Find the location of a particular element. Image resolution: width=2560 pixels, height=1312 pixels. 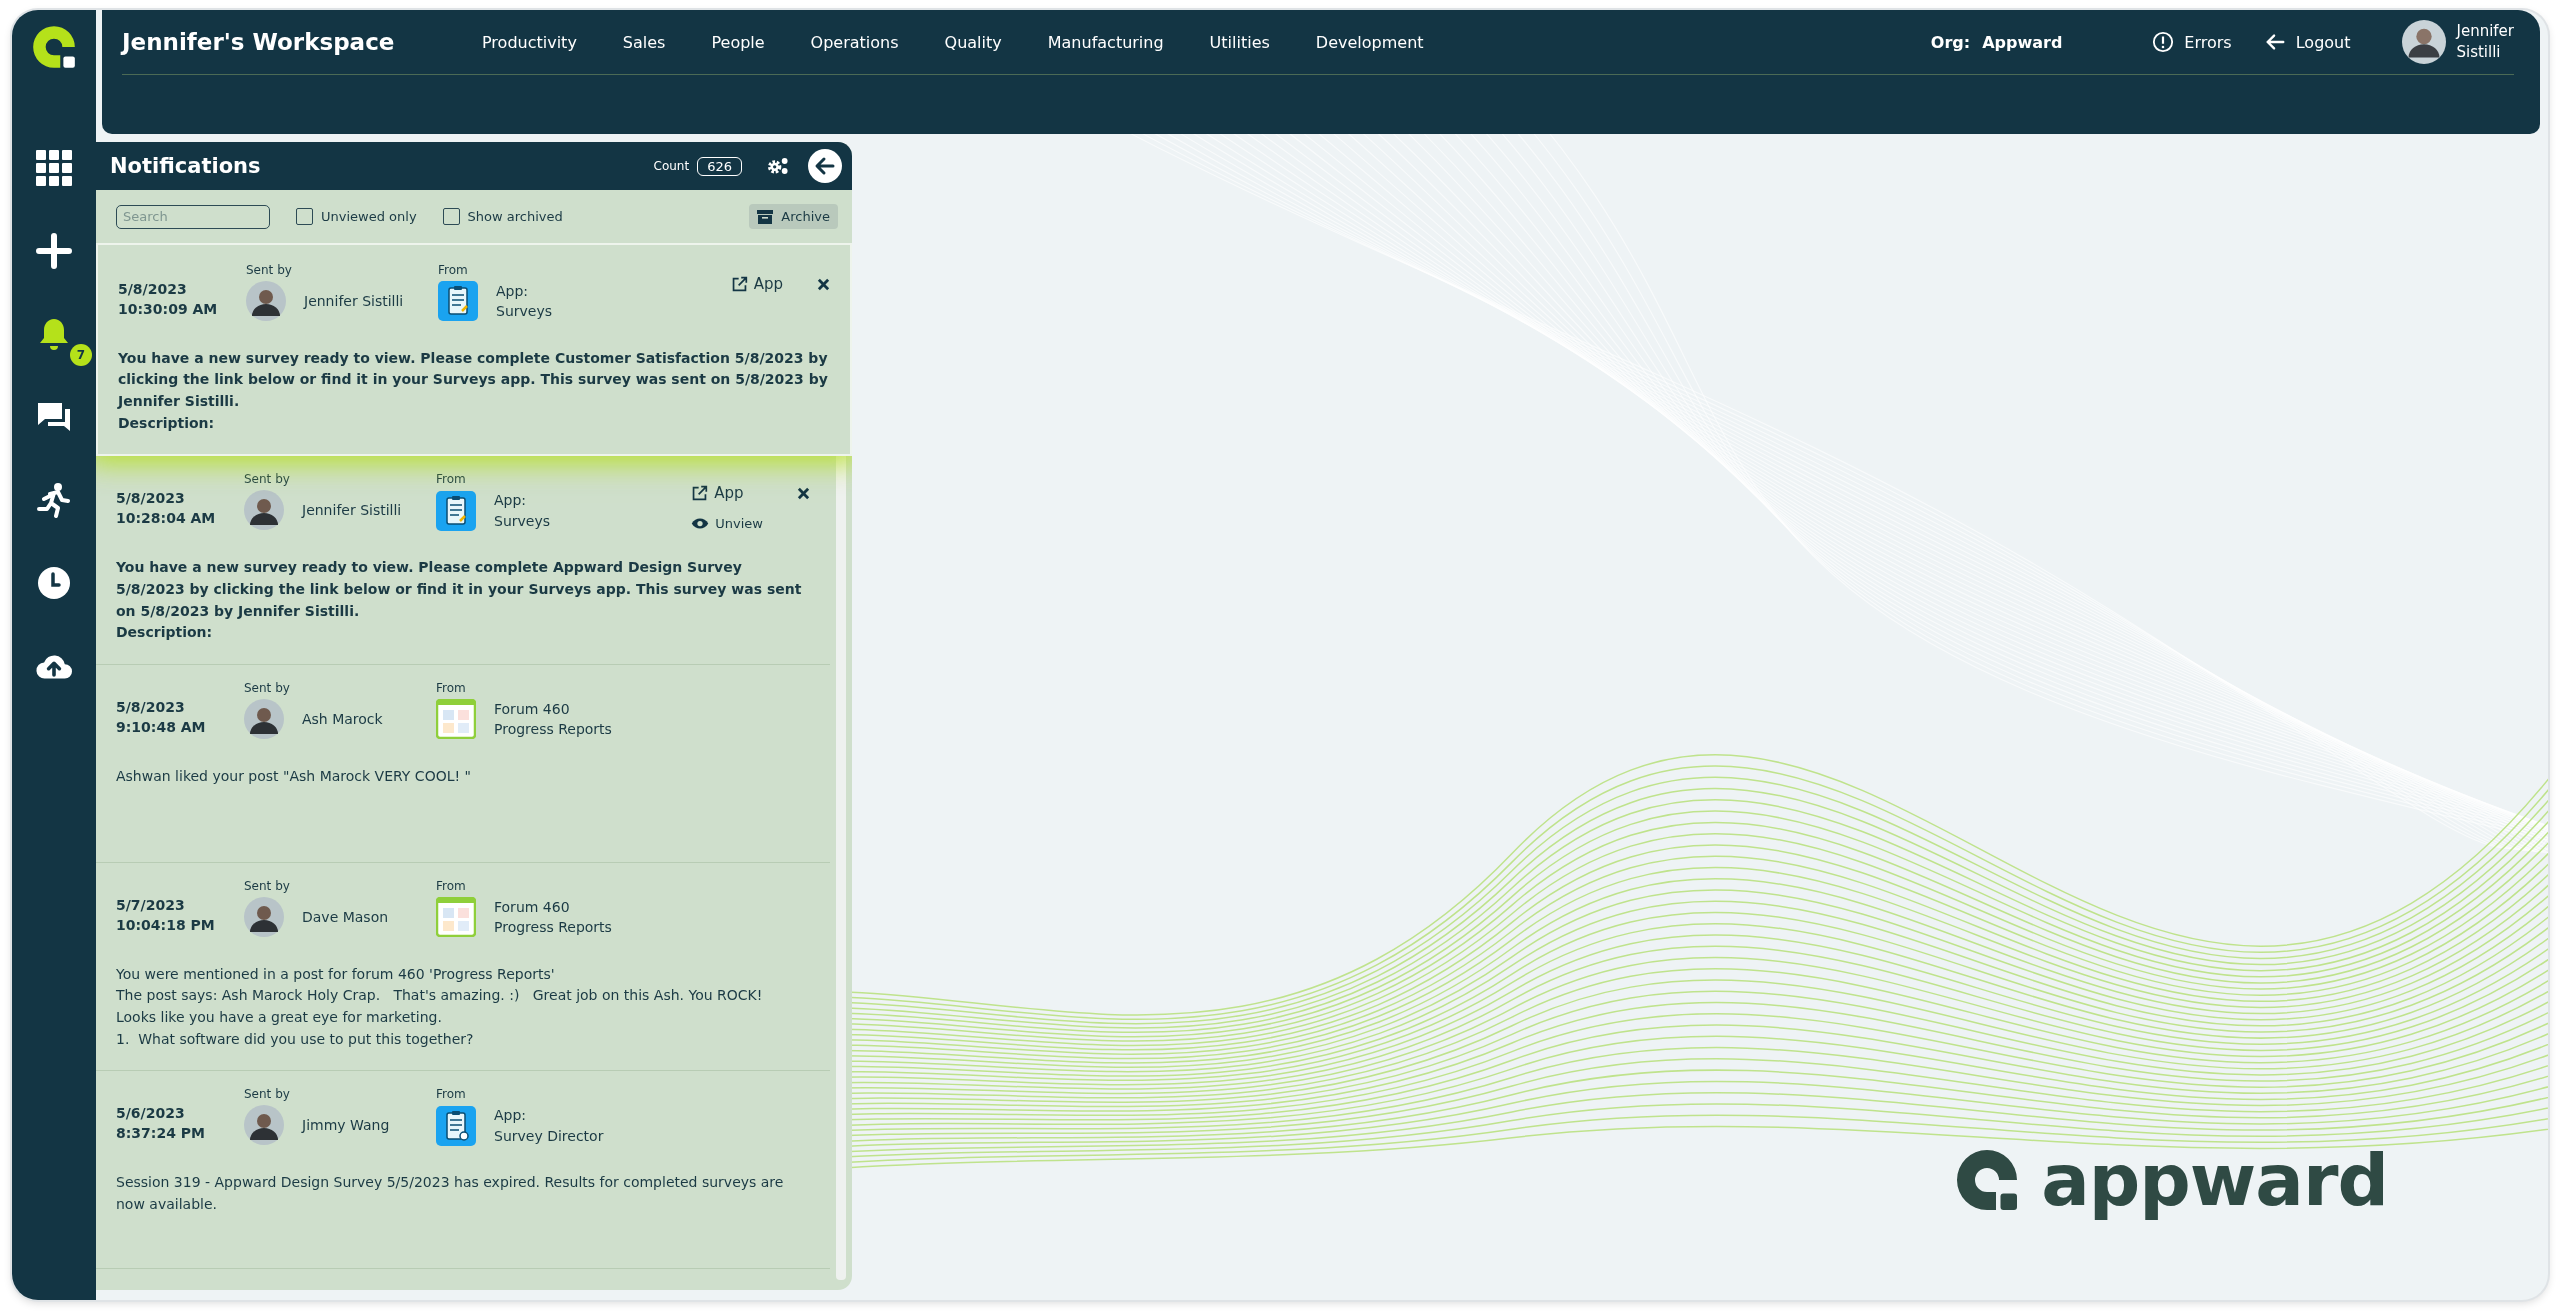

nav-menu-item: Productivity is located at coordinates (529, 42).